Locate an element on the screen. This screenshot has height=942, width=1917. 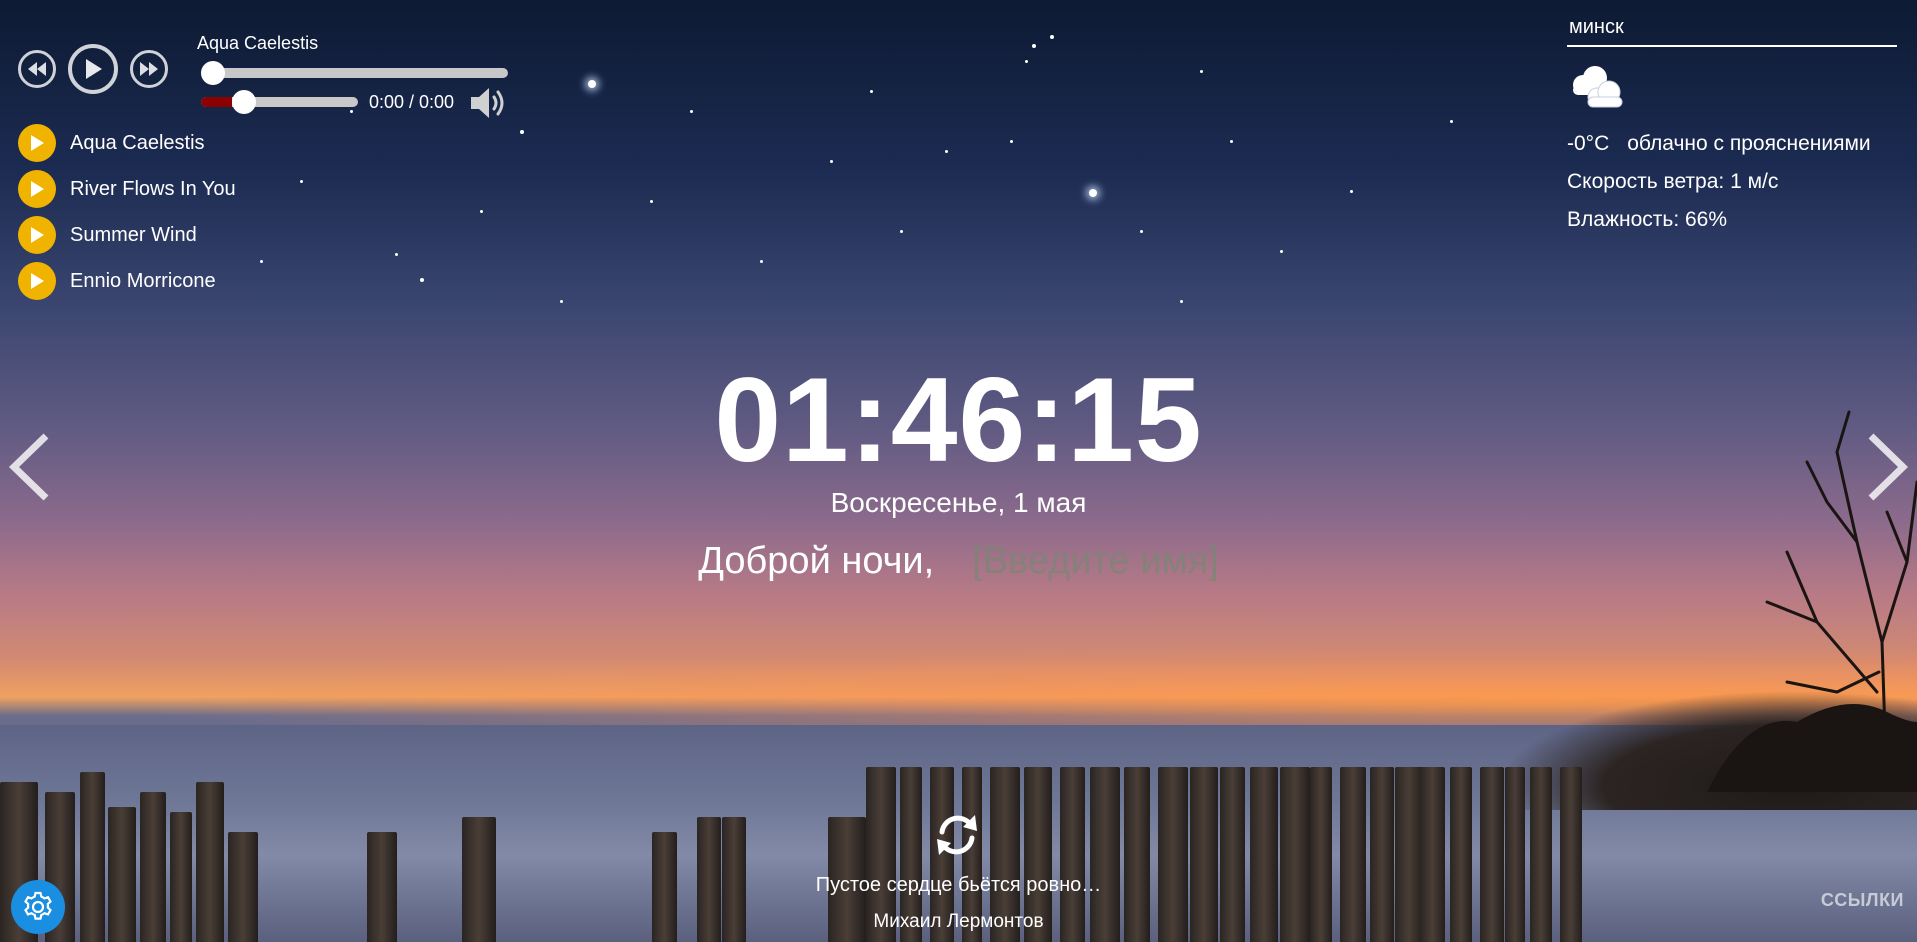
date-label: Воскресенье, 1 мая is located at coordinates (958, 502).